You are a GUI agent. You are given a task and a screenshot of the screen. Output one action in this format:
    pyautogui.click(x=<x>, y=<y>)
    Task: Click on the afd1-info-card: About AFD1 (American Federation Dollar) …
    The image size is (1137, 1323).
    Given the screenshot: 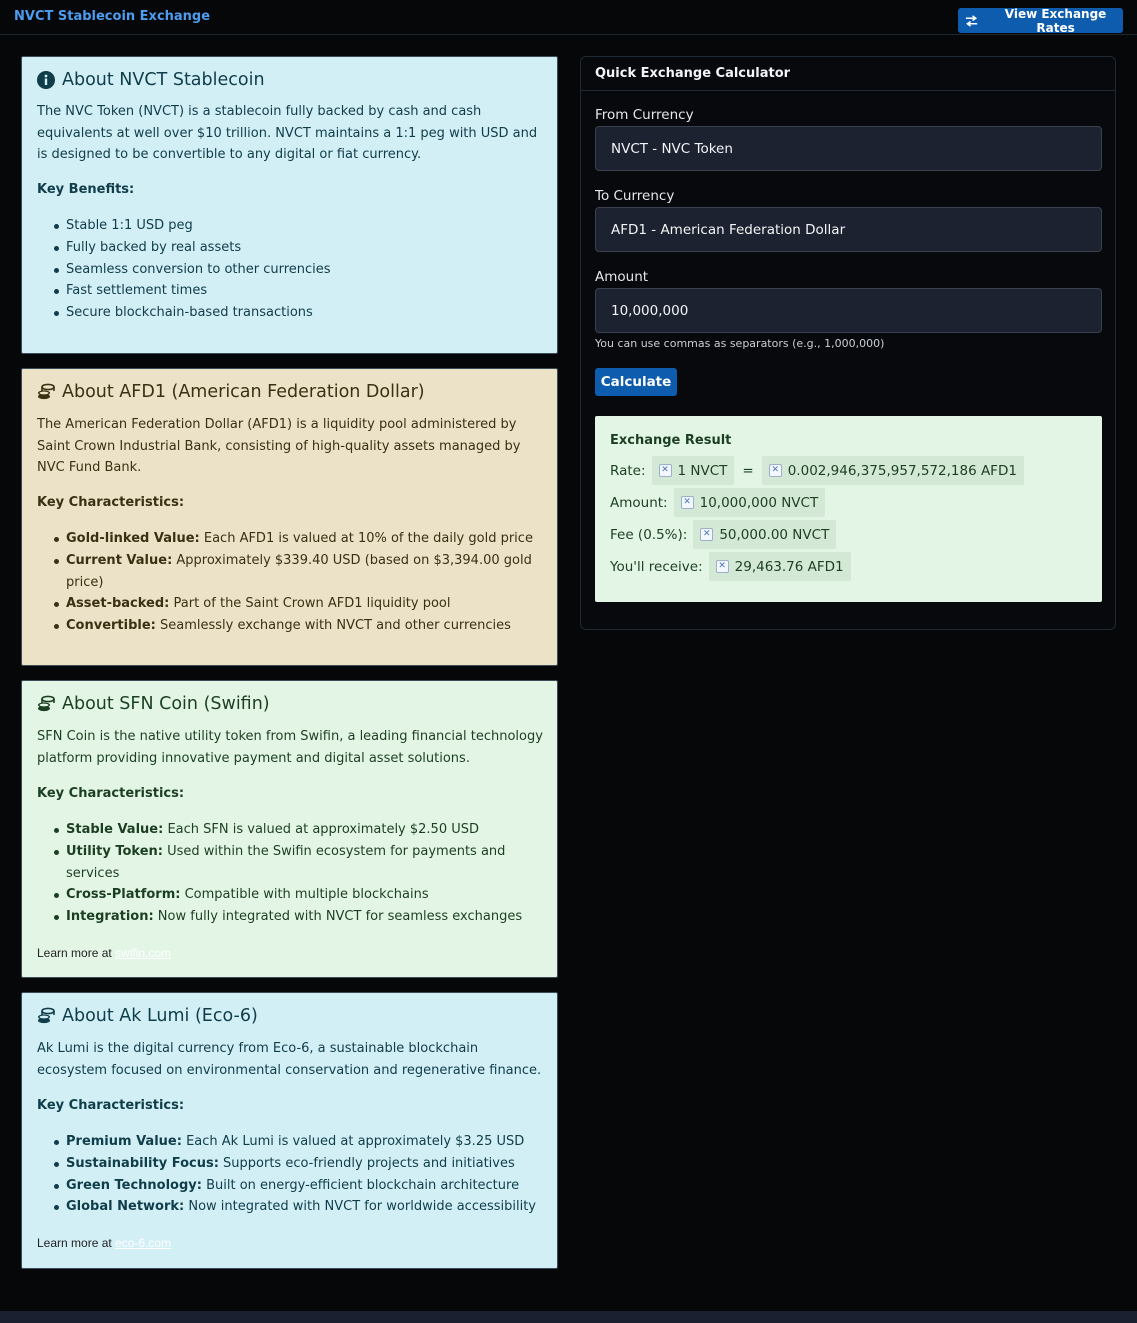 What is the action you would take?
    pyautogui.click(x=289, y=517)
    